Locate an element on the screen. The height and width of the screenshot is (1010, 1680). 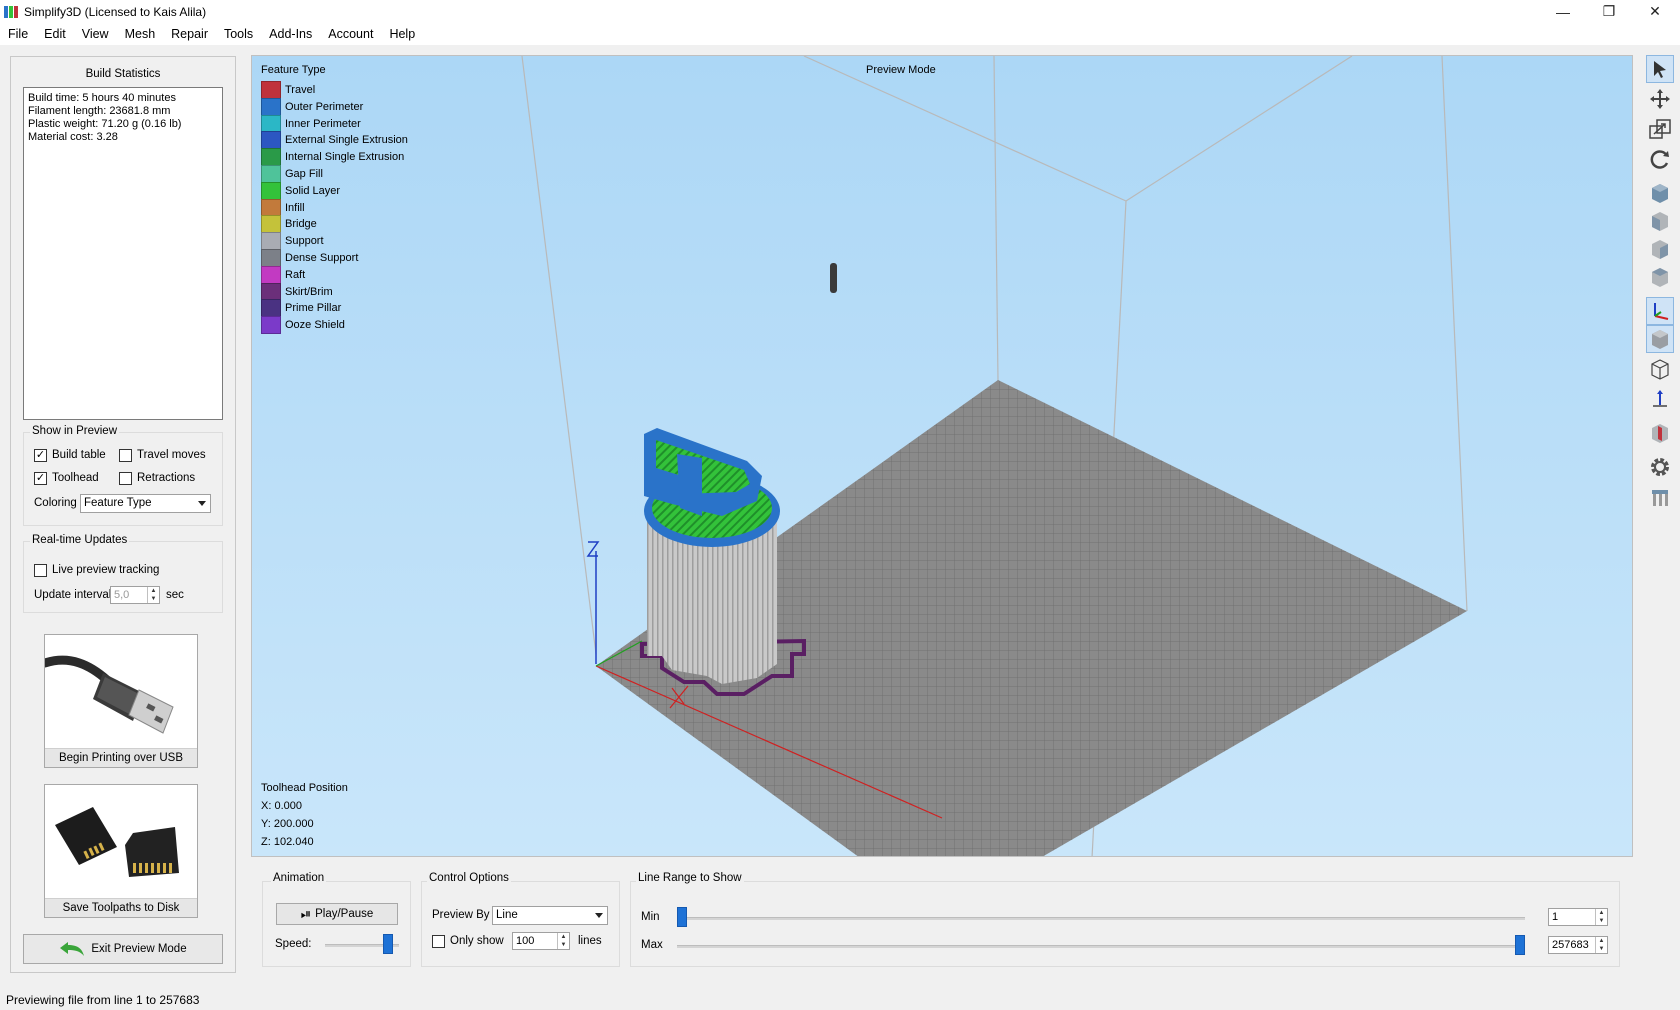
menu-add-ins: Add-Ins is located at coordinates (290, 34).